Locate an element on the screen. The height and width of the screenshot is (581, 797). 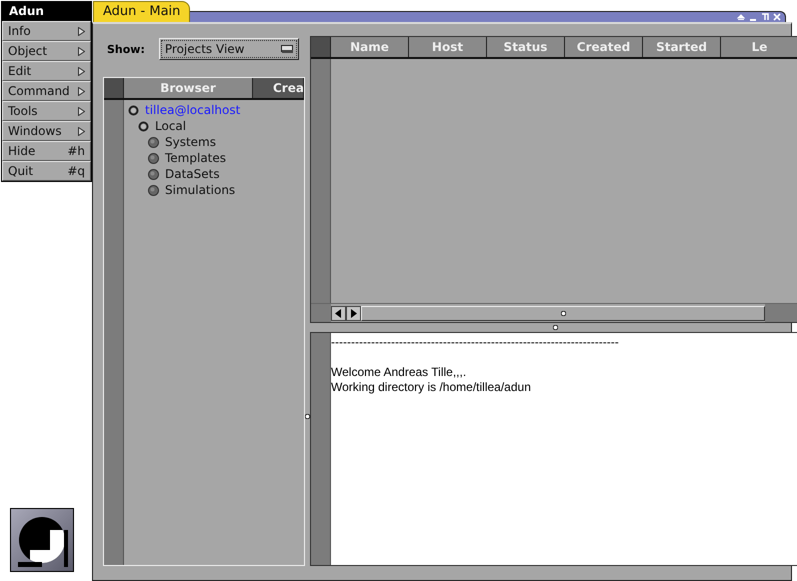
scroll-right-icon is located at coordinates (353, 313).